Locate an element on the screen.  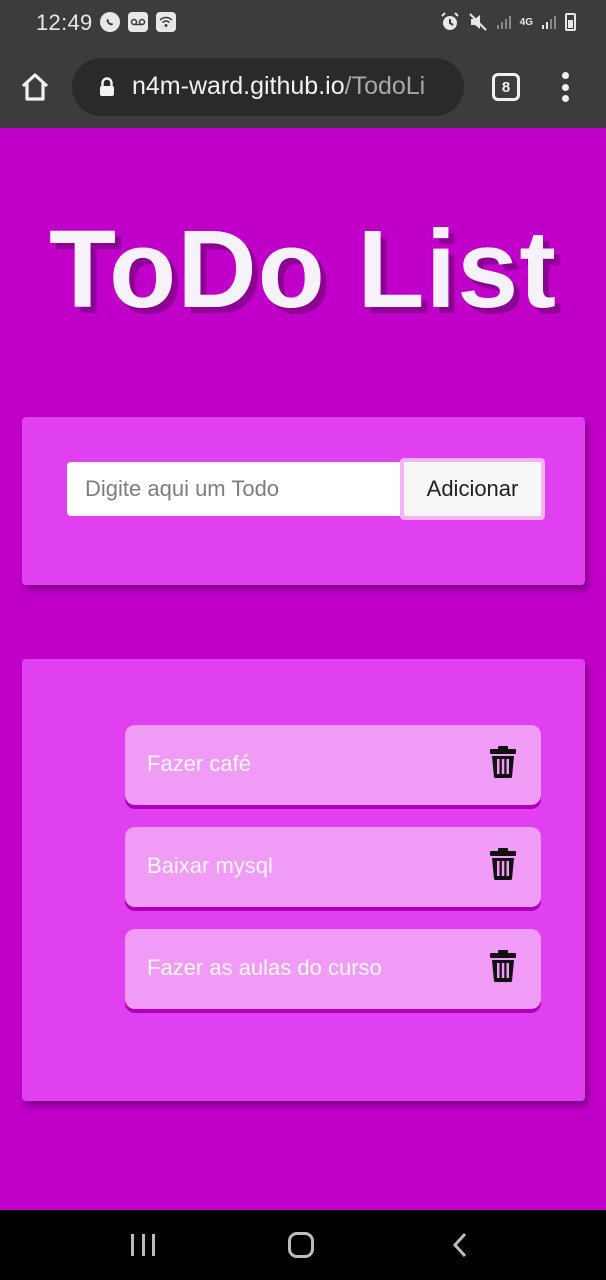
voicemail-icon is located at coordinates (138, 22).